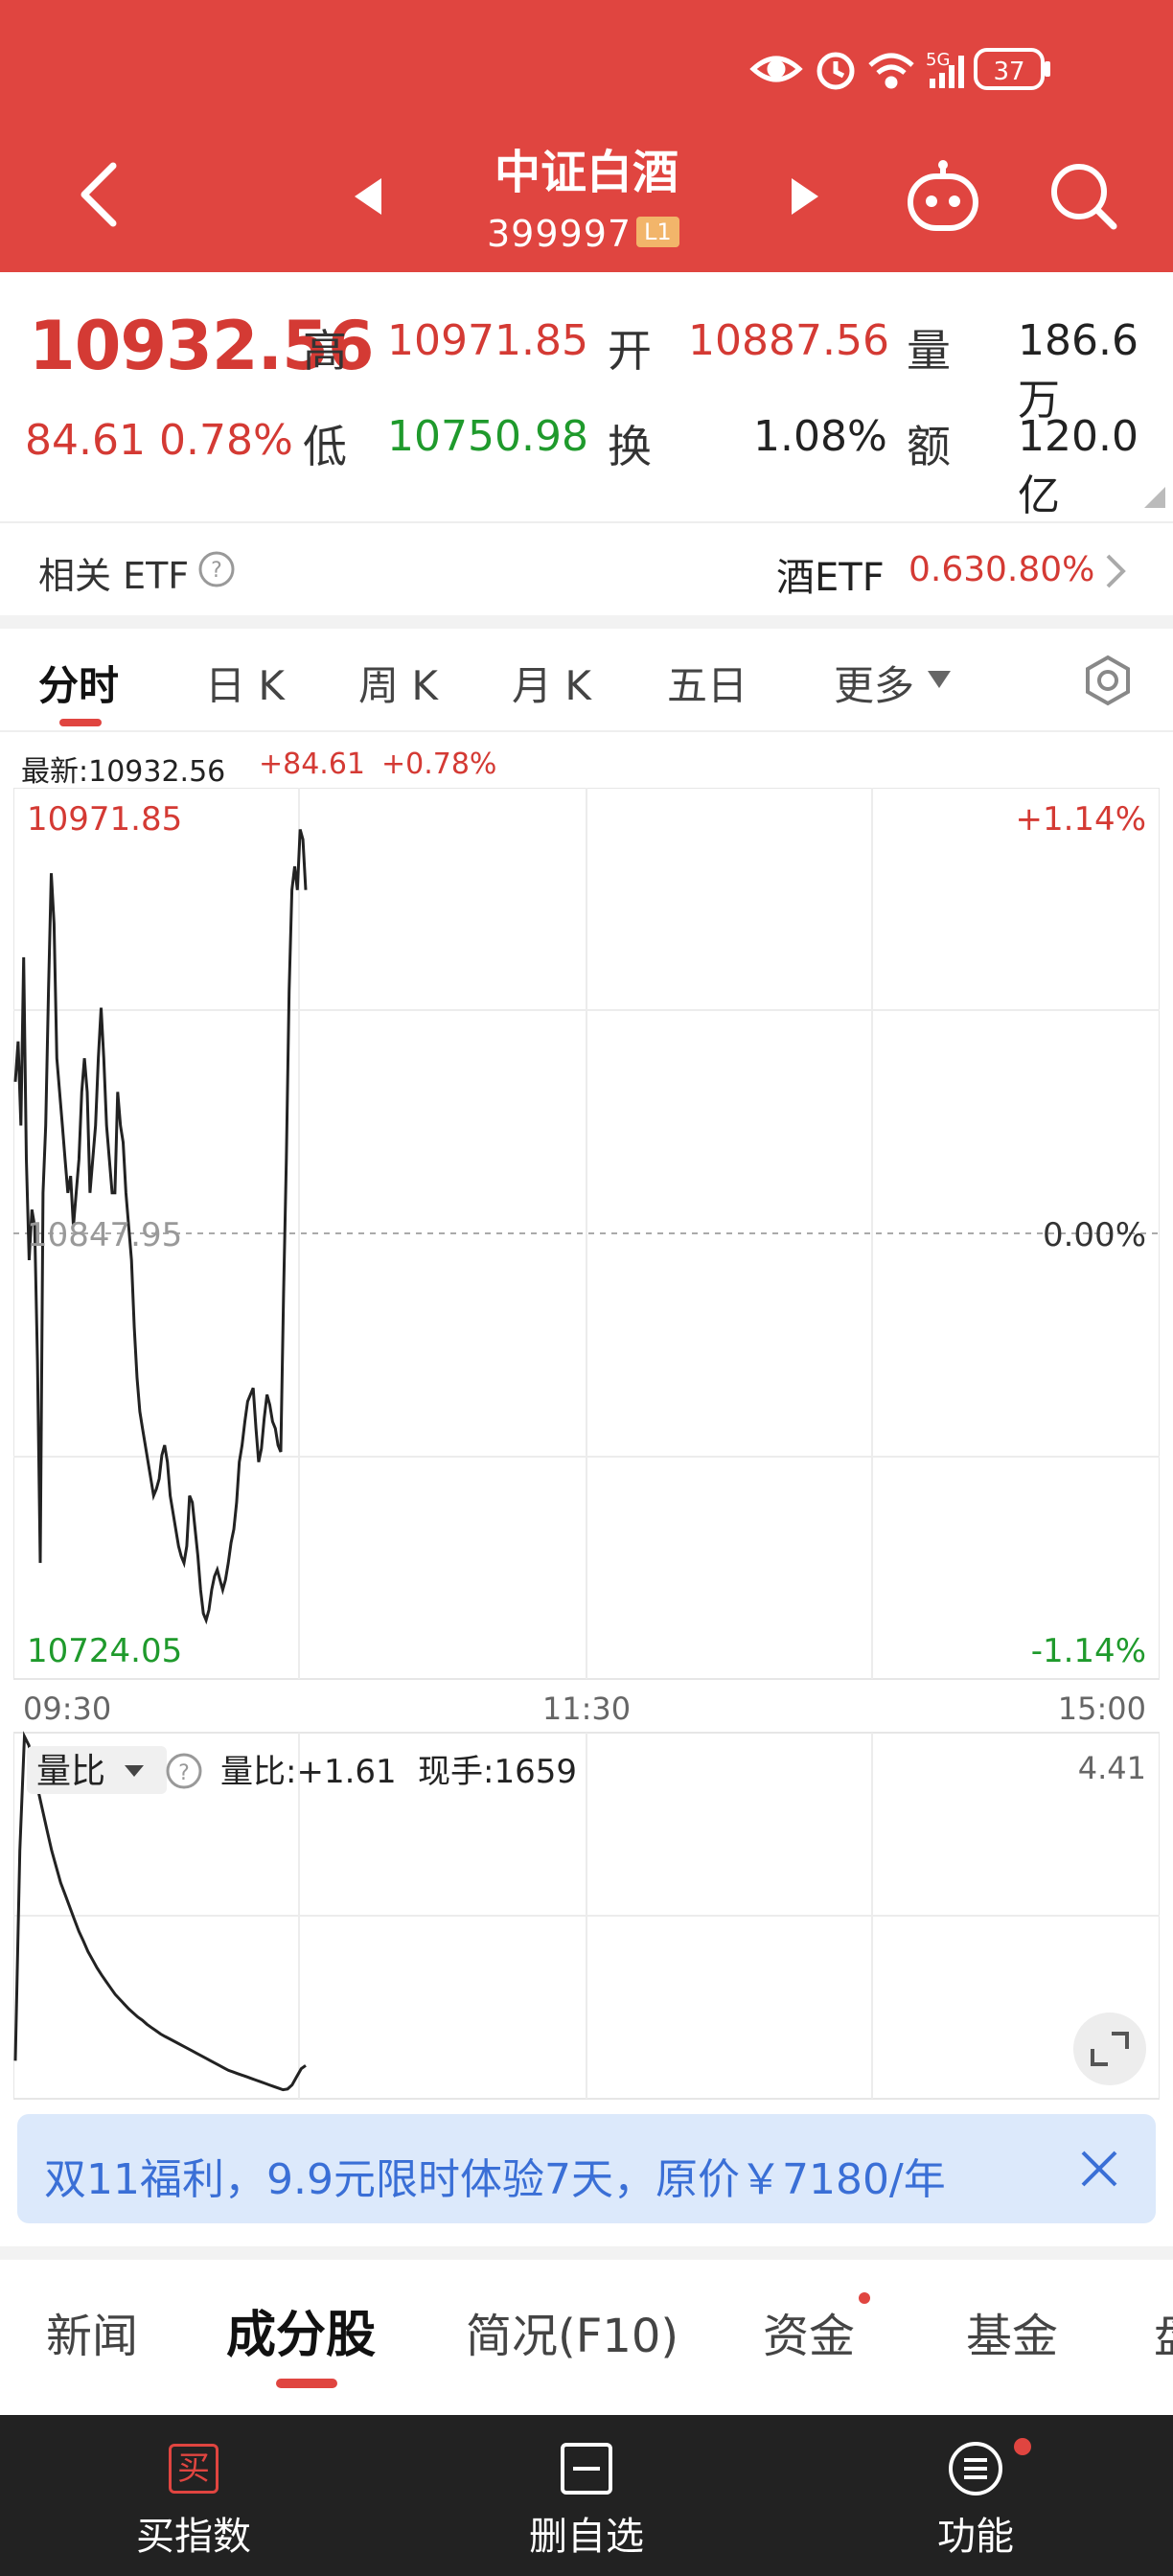  I want to click on latest-change: +84.61, so click(312, 764).